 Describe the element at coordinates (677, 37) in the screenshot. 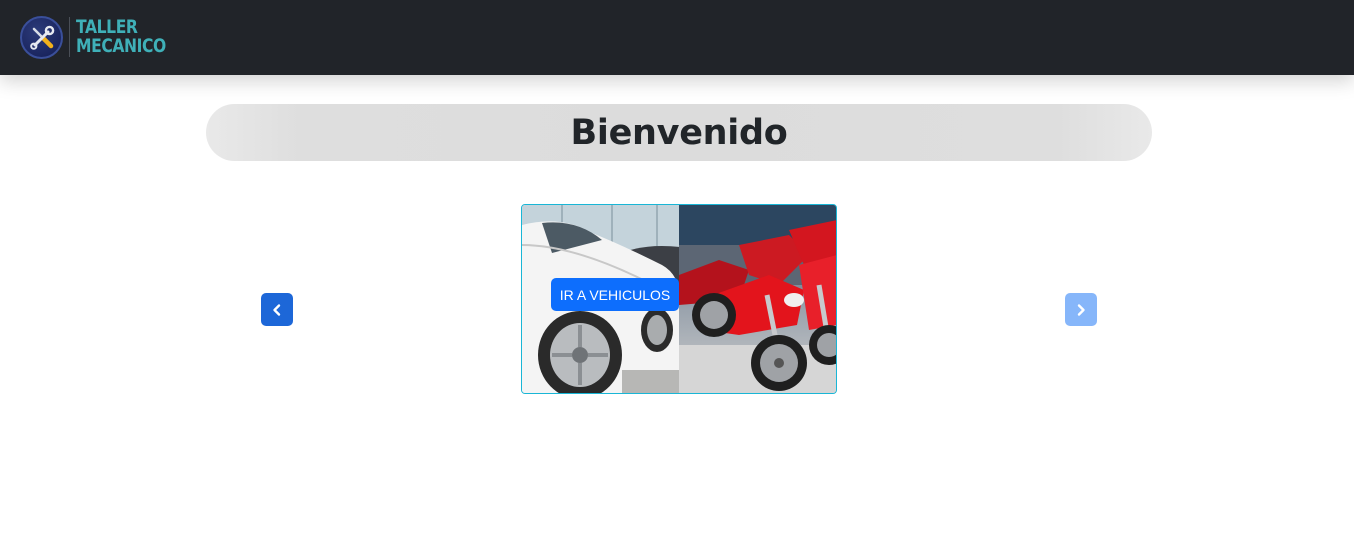

I see `navbar: TALLER MECANICO` at that location.